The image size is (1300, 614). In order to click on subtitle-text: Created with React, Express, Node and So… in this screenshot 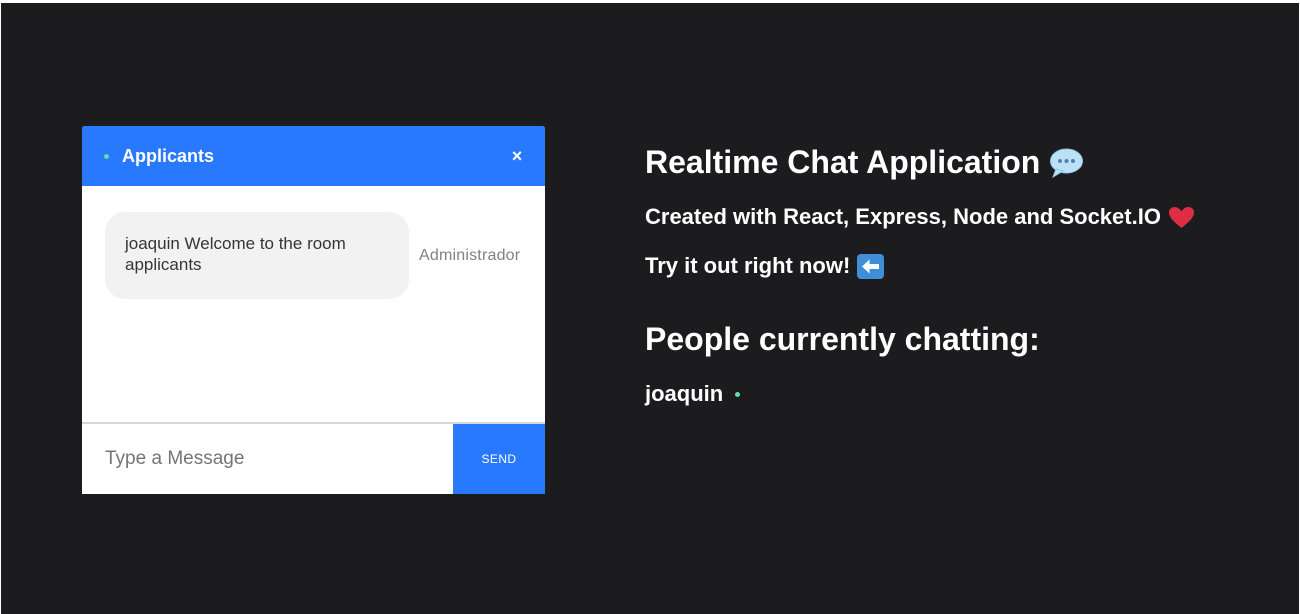, I will do `click(903, 216)`.